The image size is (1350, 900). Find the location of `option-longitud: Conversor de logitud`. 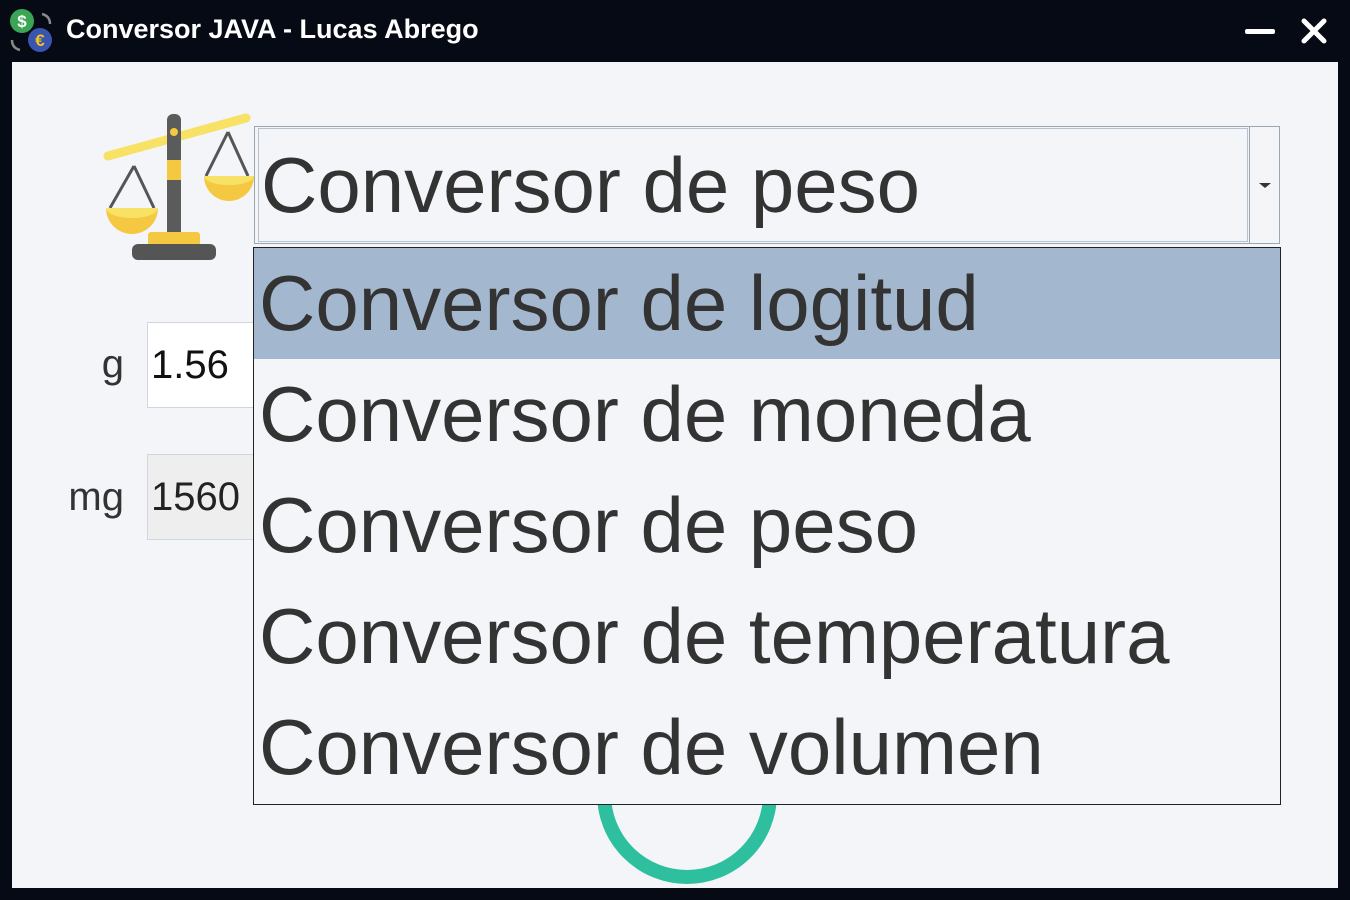

option-longitud: Conversor de logitud is located at coordinates (767, 303).